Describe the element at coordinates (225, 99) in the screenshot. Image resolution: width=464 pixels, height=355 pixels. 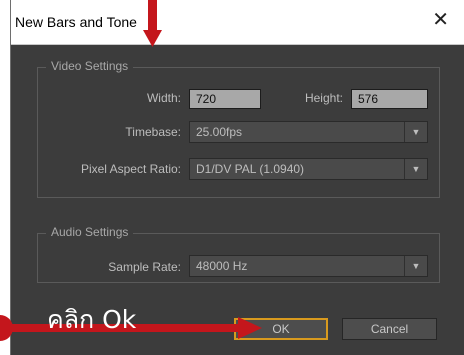
I see `width-field: 720` at that location.